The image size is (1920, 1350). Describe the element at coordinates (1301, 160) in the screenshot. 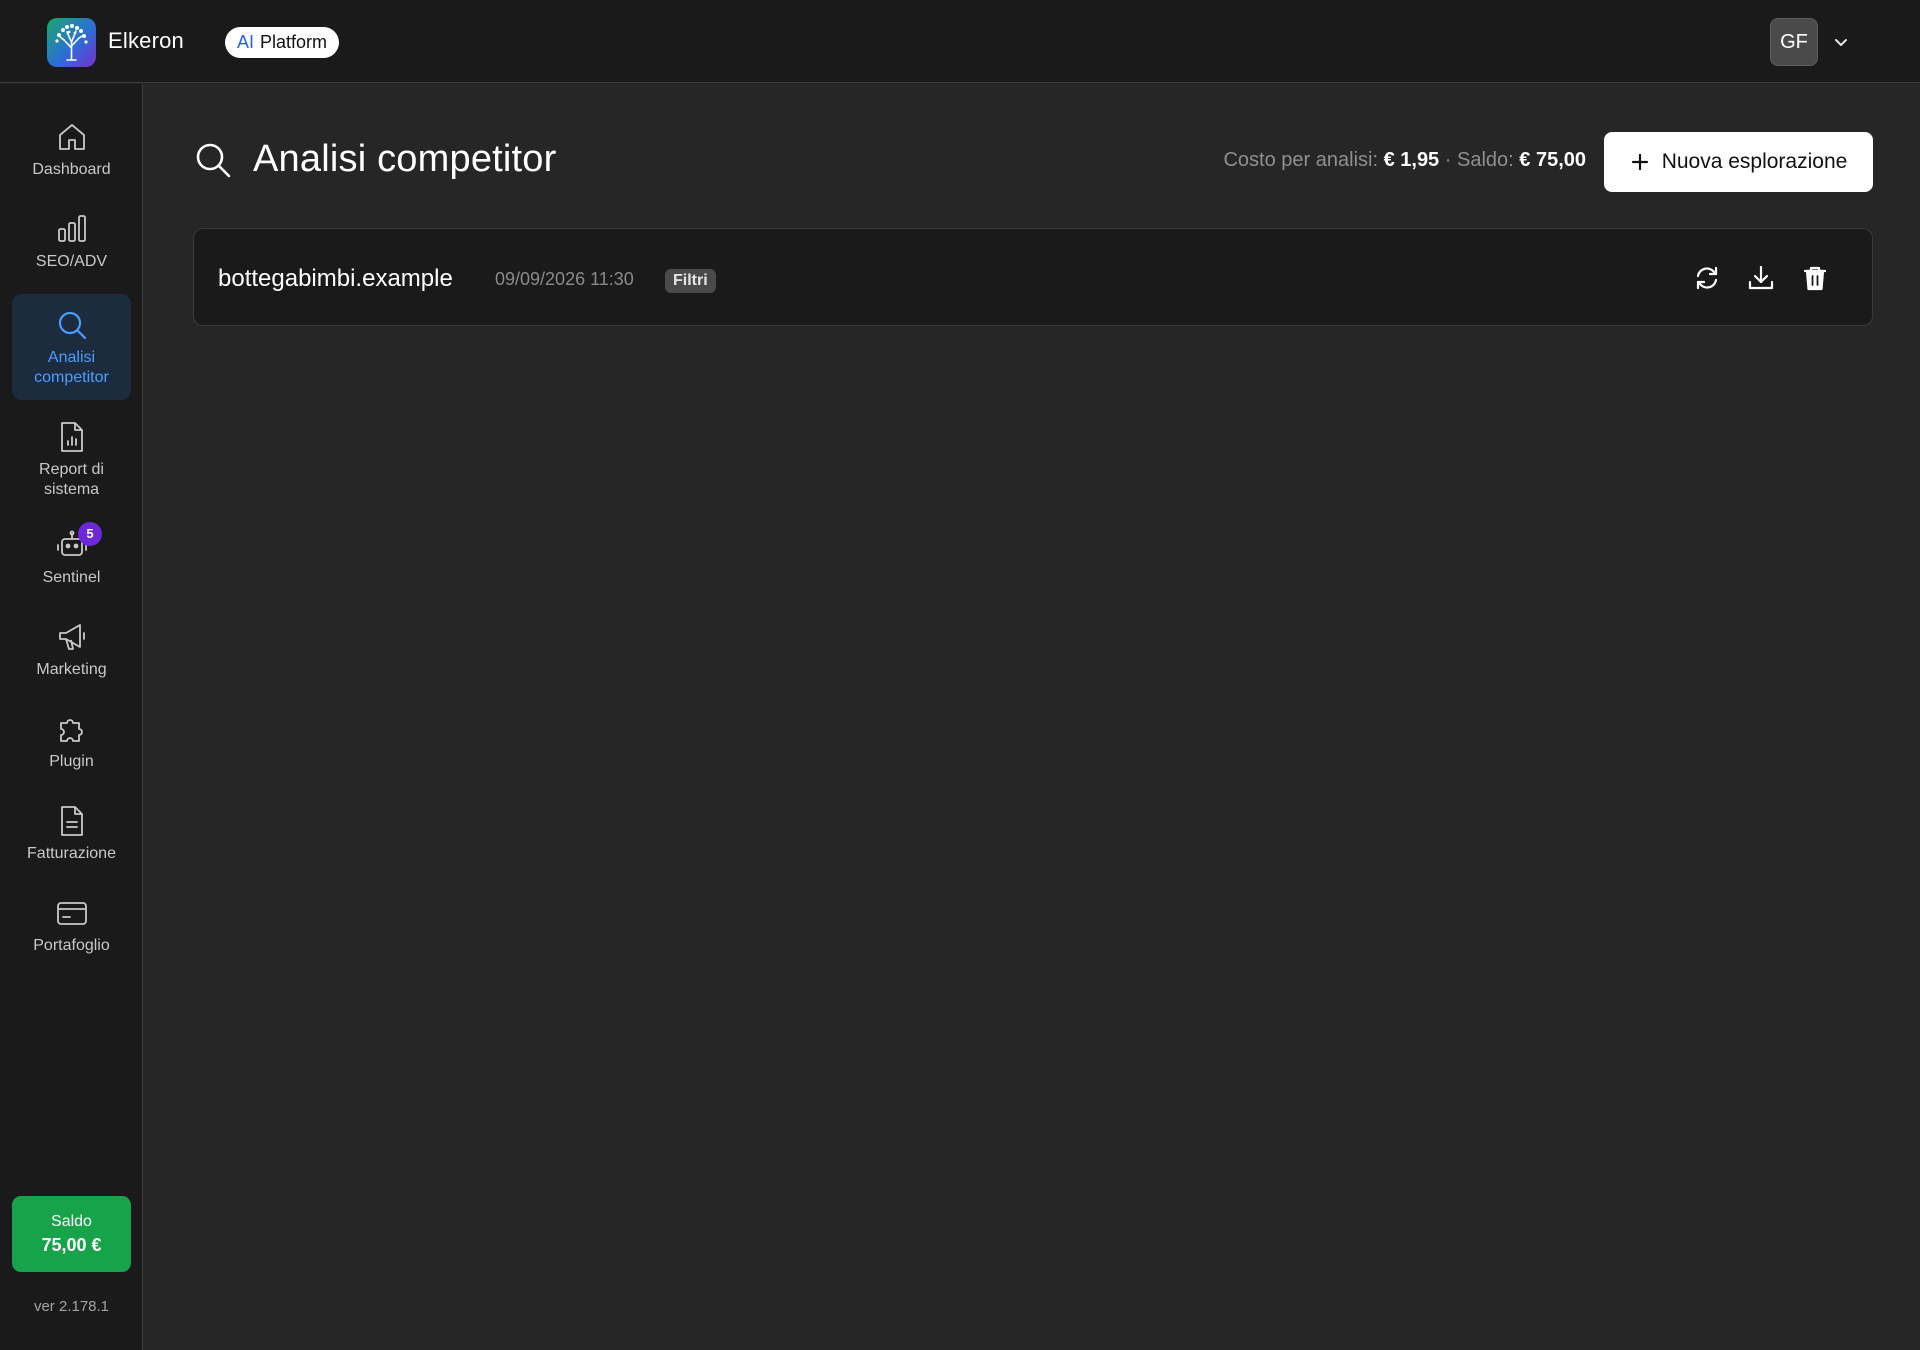

I see `cost-label: Costo per analisi:` at that location.